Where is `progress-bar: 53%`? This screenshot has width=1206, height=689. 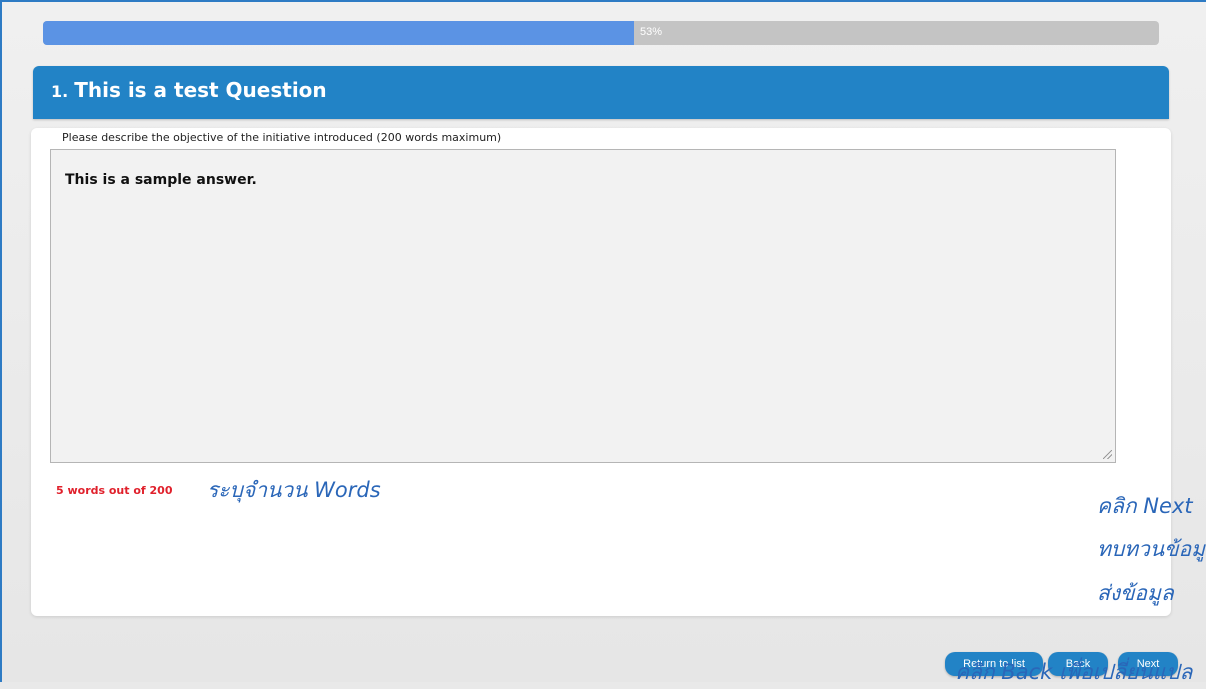 progress-bar: 53% is located at coordinates (601, 33).